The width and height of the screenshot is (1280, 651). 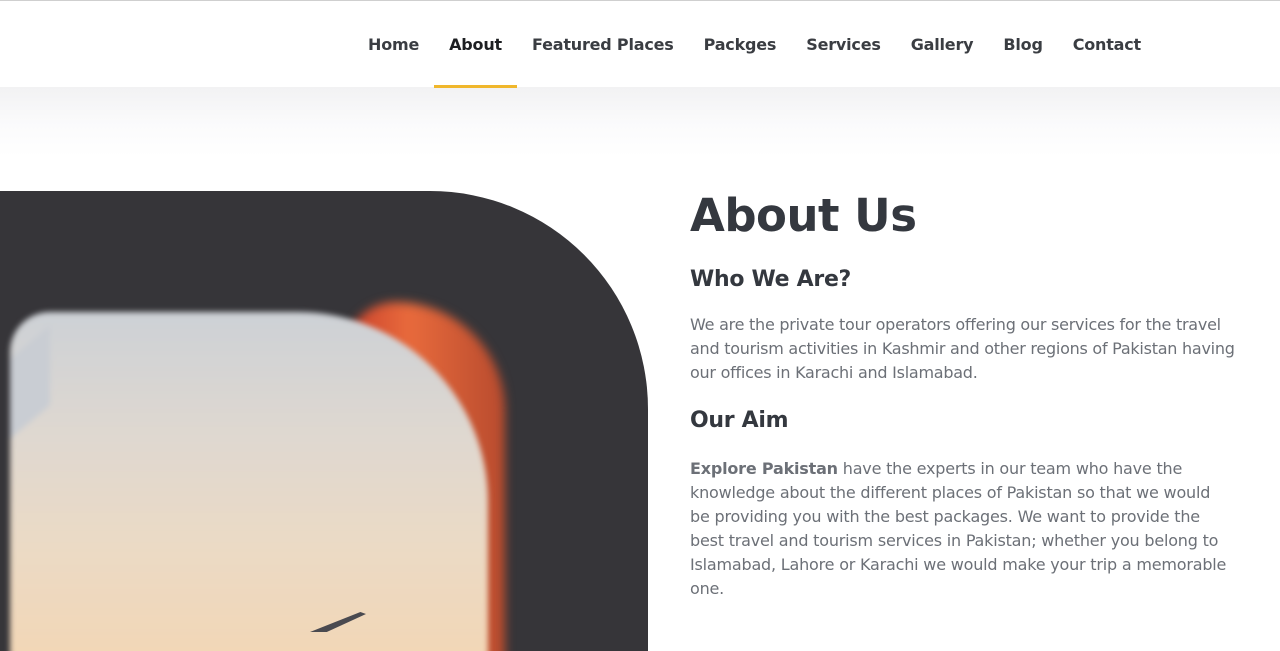 I want to click on header-shadow, so click(x=640, y=122).